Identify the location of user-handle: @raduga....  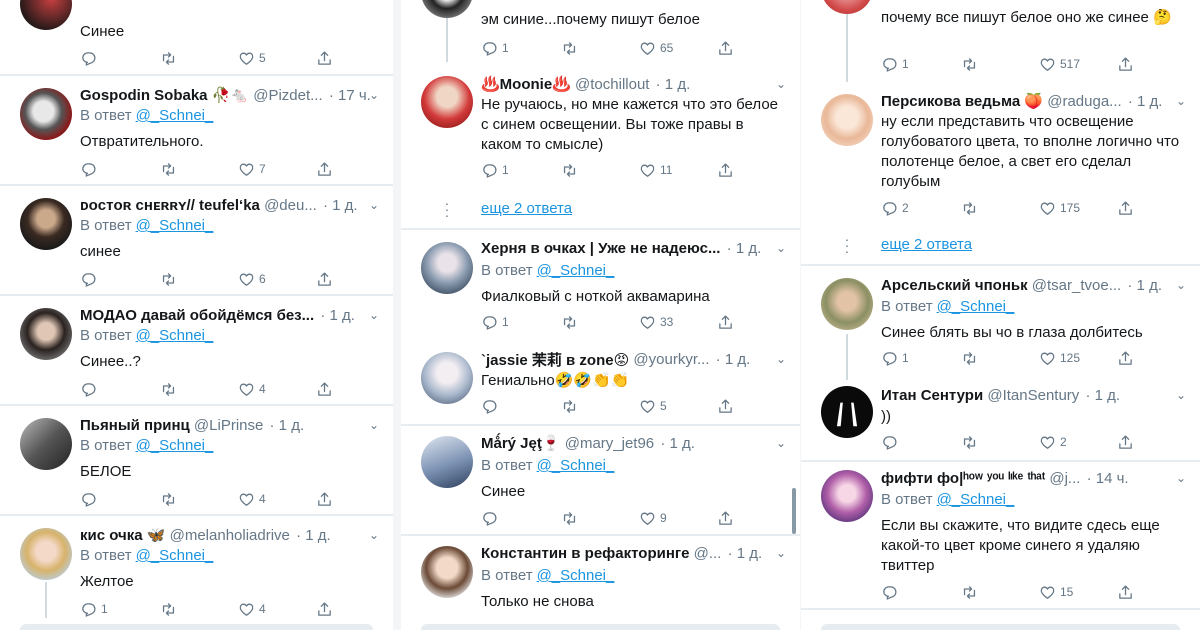
(1084, 101).